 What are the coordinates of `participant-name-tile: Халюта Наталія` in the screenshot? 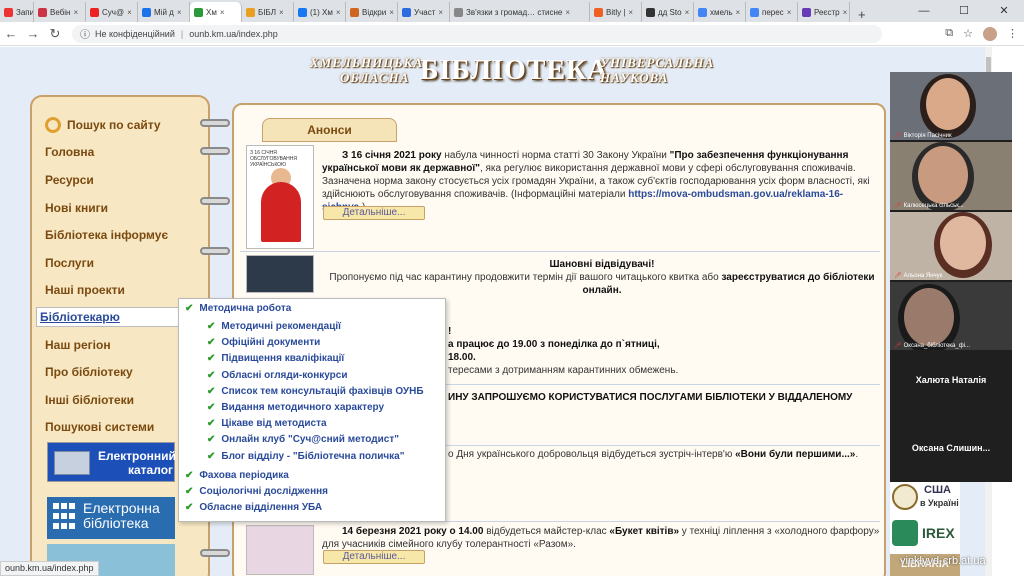 It's located at (951, 380).